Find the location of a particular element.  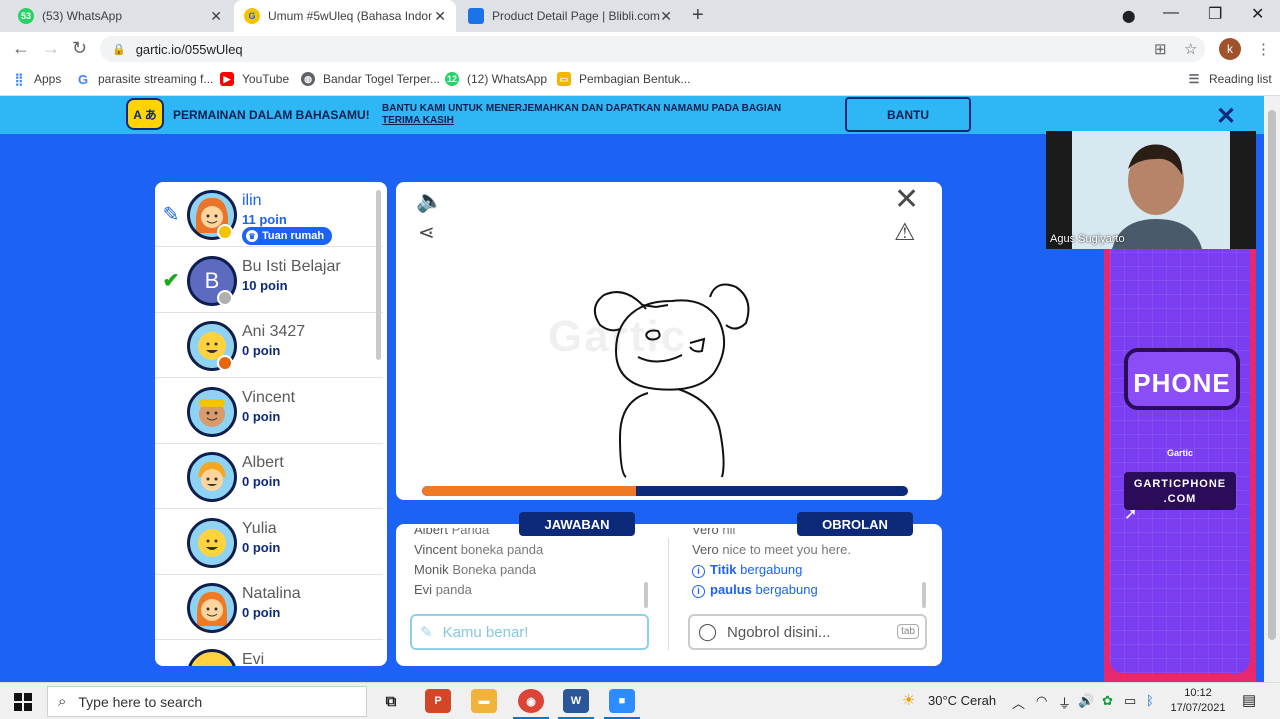

host-badge: ♛ Tuan rumah is located at coordinates (287, 236).